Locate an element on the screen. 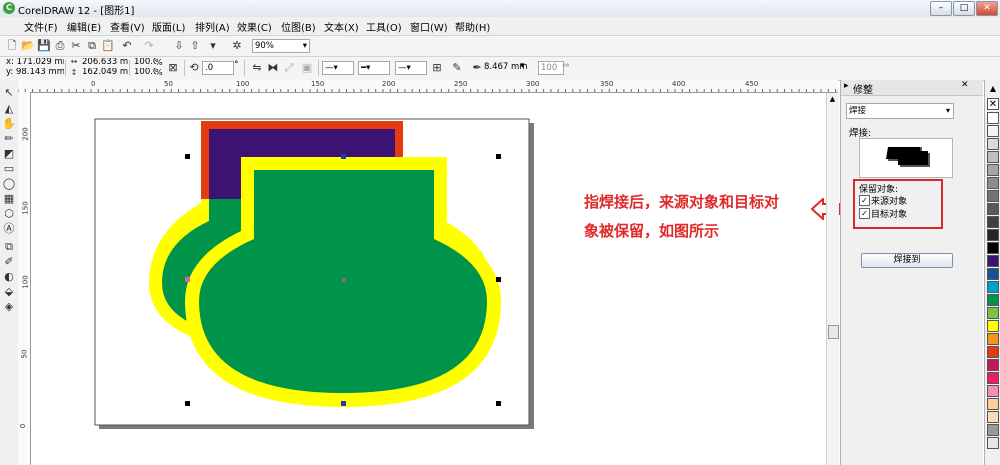 This screenshot has width=1000, height=465. freehand-tool-icon: ✏ is located at coordinates (9, 139).